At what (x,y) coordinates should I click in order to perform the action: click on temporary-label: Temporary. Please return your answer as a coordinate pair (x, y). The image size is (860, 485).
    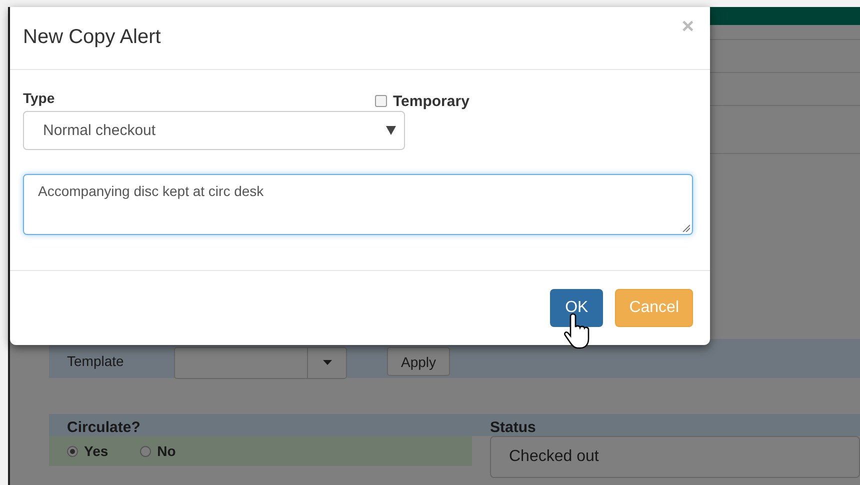
    Looking at the image, I should click on (431, 101).